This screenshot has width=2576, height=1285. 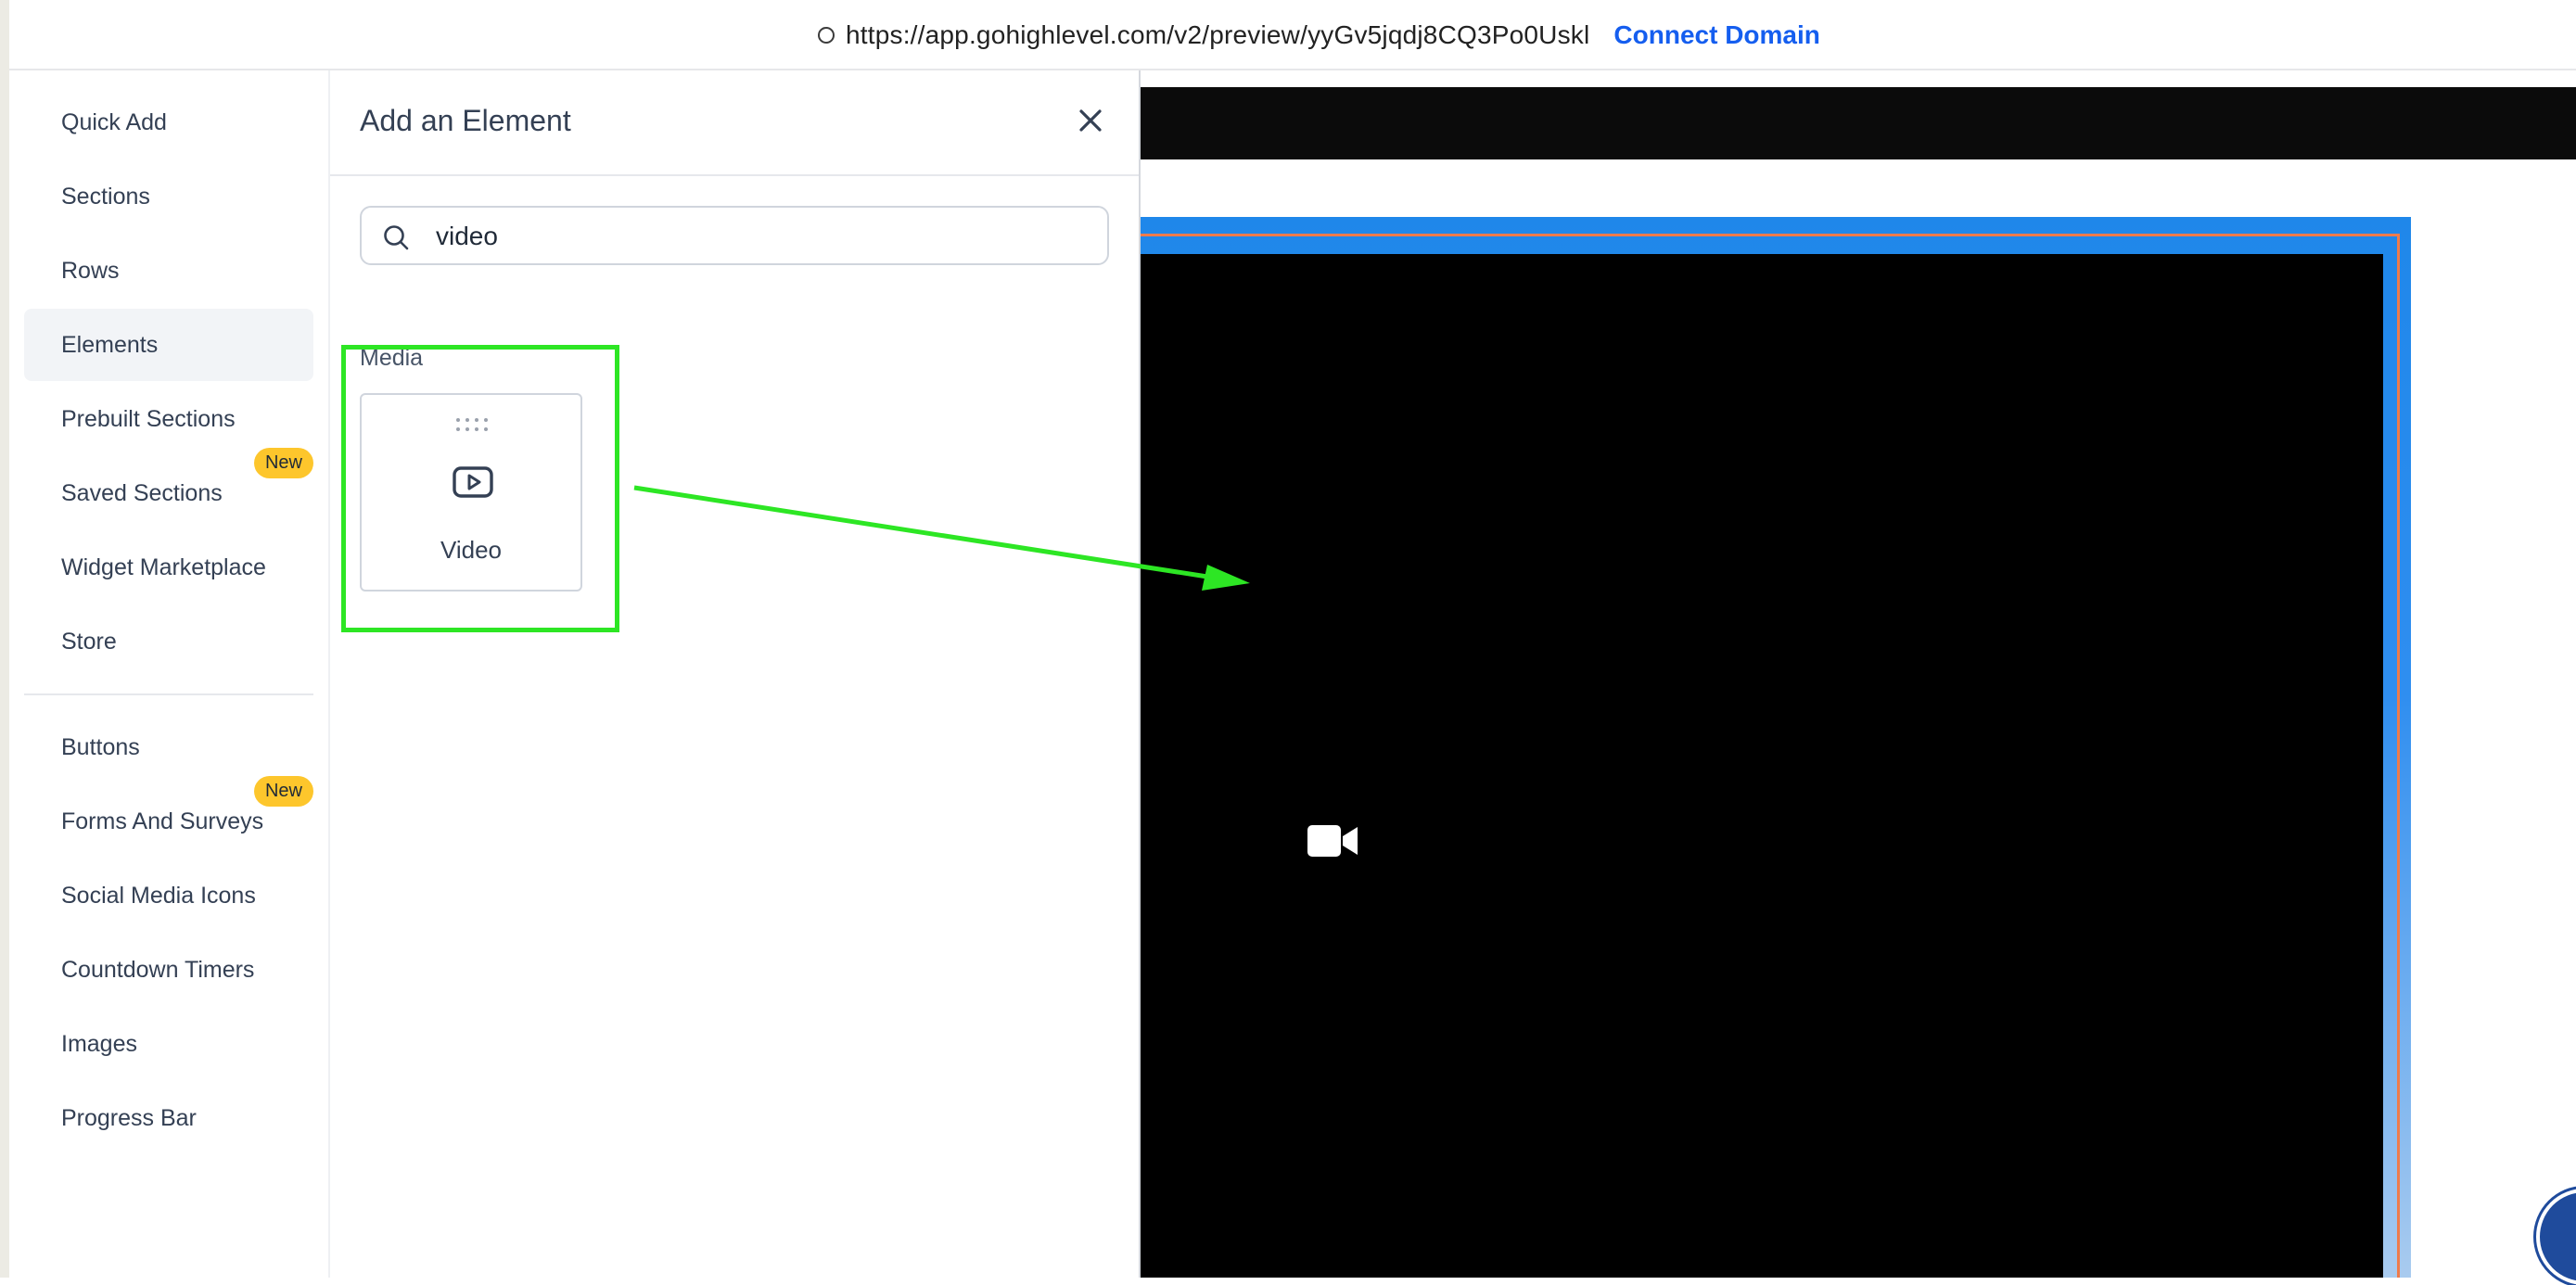 What do you see at coordinates (105, 196) in the screenshot?
I see `sidebar-item-label: Sections` at bounding box center [105, 196].